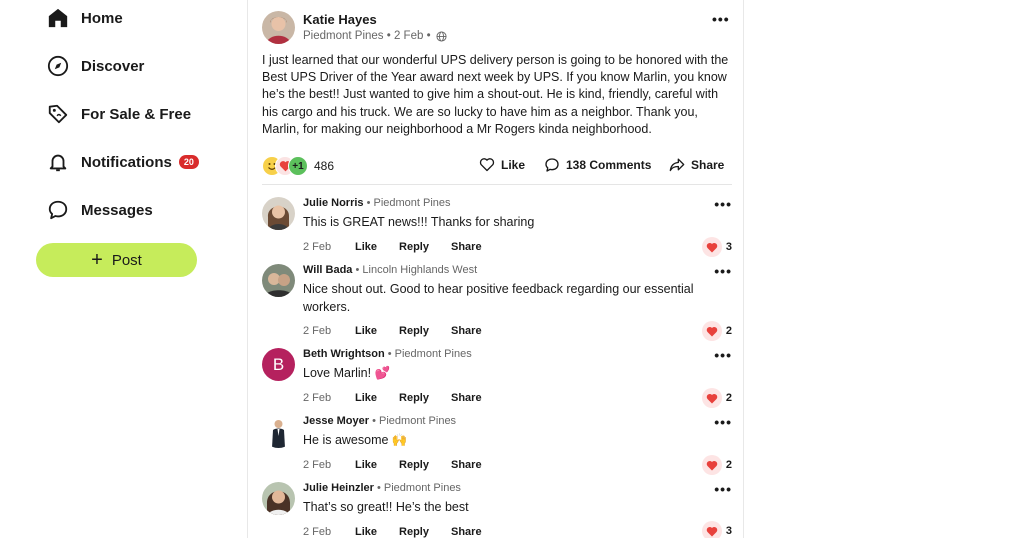 This screenshot has height=538, width=1024. I want to click on price-tag-icon, so click(58, 114).